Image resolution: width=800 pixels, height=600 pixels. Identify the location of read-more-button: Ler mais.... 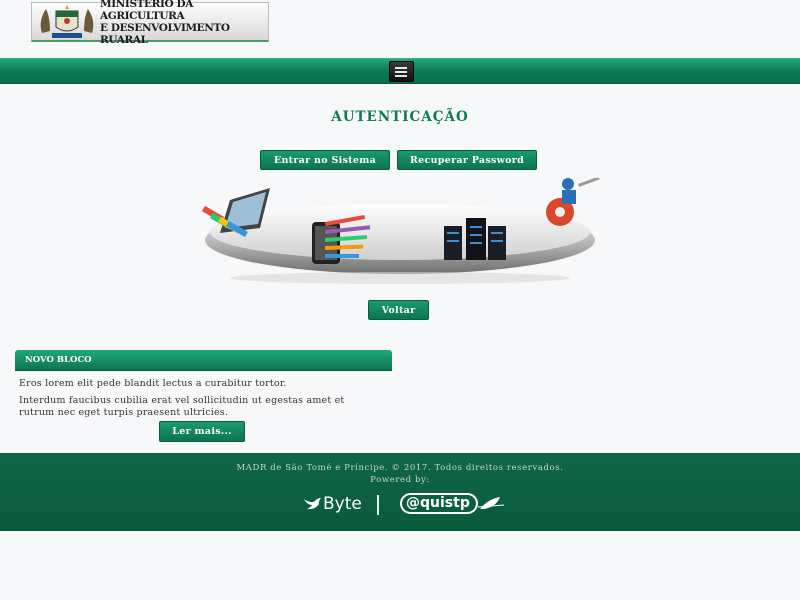
(202, 431).